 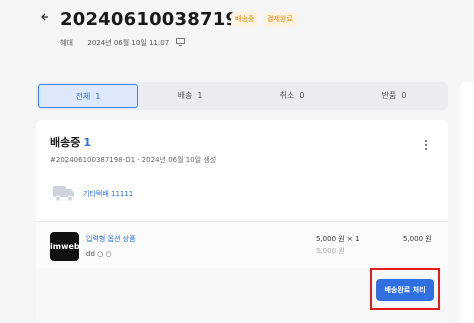 I want to click on product-option: dd ○ ○, so click(x=99, y=254).